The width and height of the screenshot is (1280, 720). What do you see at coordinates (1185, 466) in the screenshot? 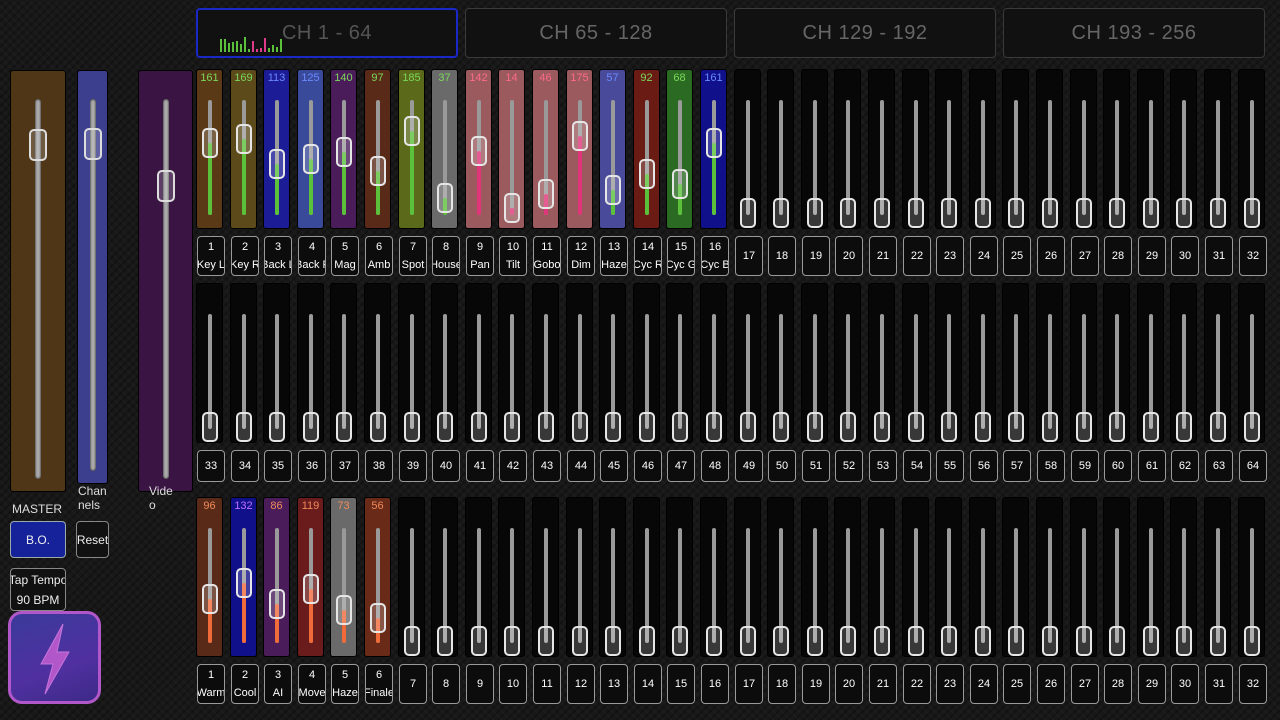
I see `channel-label-button: 62` at bounding box center [1185, 466].